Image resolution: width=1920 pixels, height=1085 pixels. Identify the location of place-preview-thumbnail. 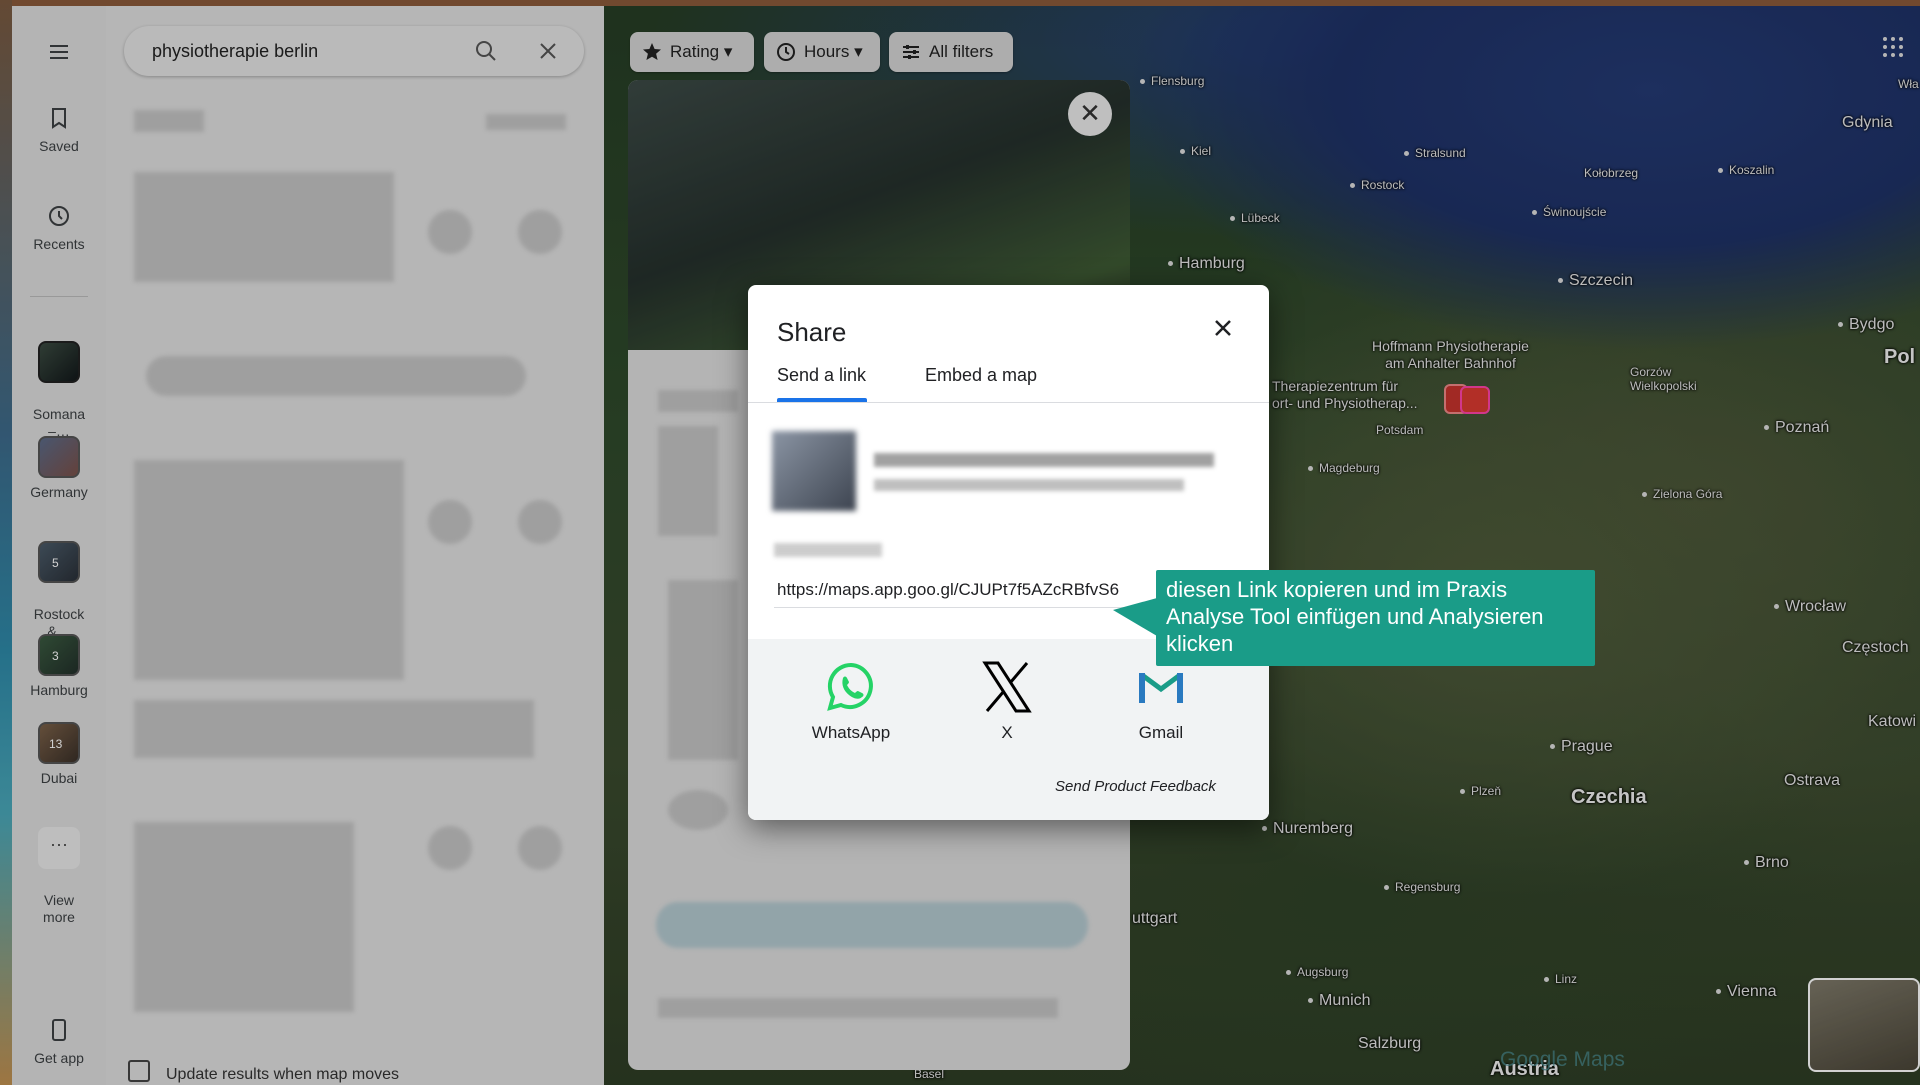
(814, 471).